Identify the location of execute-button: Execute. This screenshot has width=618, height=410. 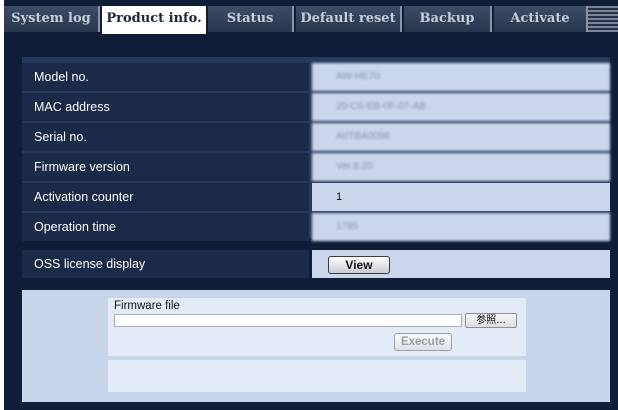
(423, 342).